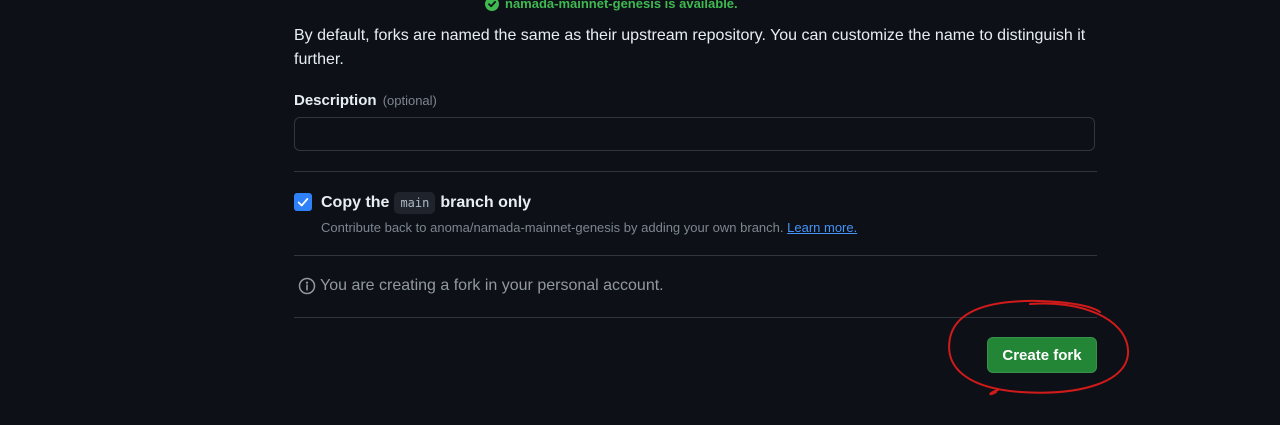  Describe the element at coordinates (486, 202) in the screenshot. I see `copy-branch-suffix: branch only` at that location.